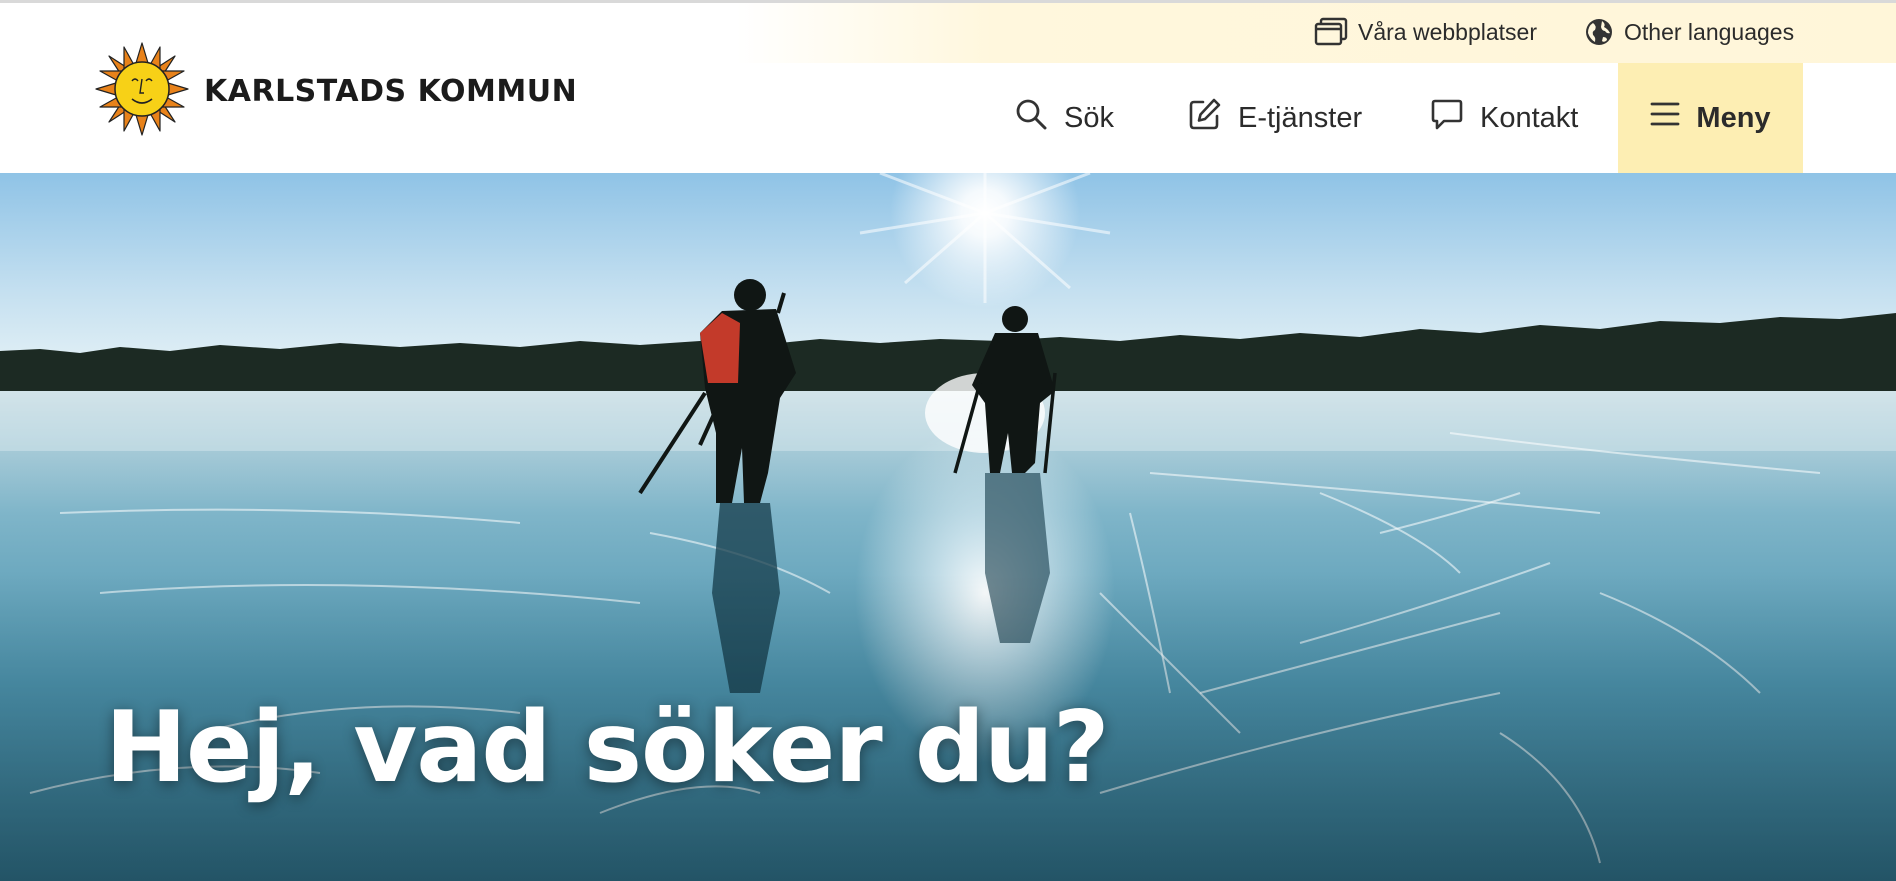 The image size is (1896, 881). I want to click on main-navigation: Sök E-tjänster Kontakt Meny, so click(948, 118).